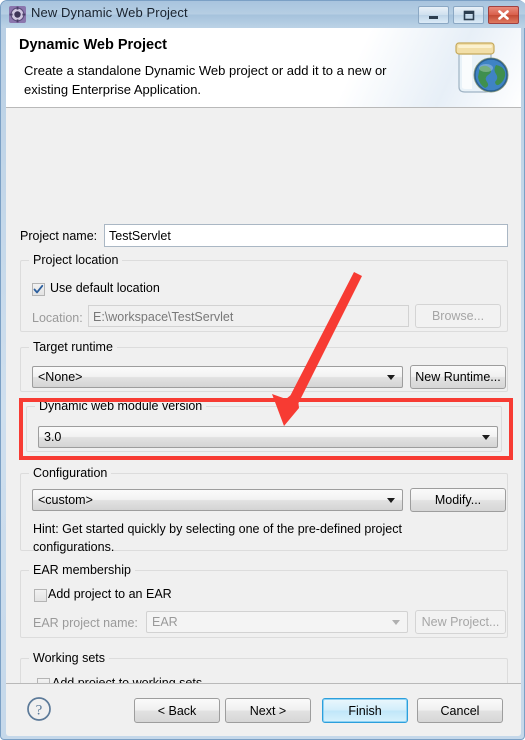 This screenshot has height=740, width=525. Describe the element at coordinates (263, 14) in the screenshot. I see `title-bar: New Dynamic Web Project` at that location.